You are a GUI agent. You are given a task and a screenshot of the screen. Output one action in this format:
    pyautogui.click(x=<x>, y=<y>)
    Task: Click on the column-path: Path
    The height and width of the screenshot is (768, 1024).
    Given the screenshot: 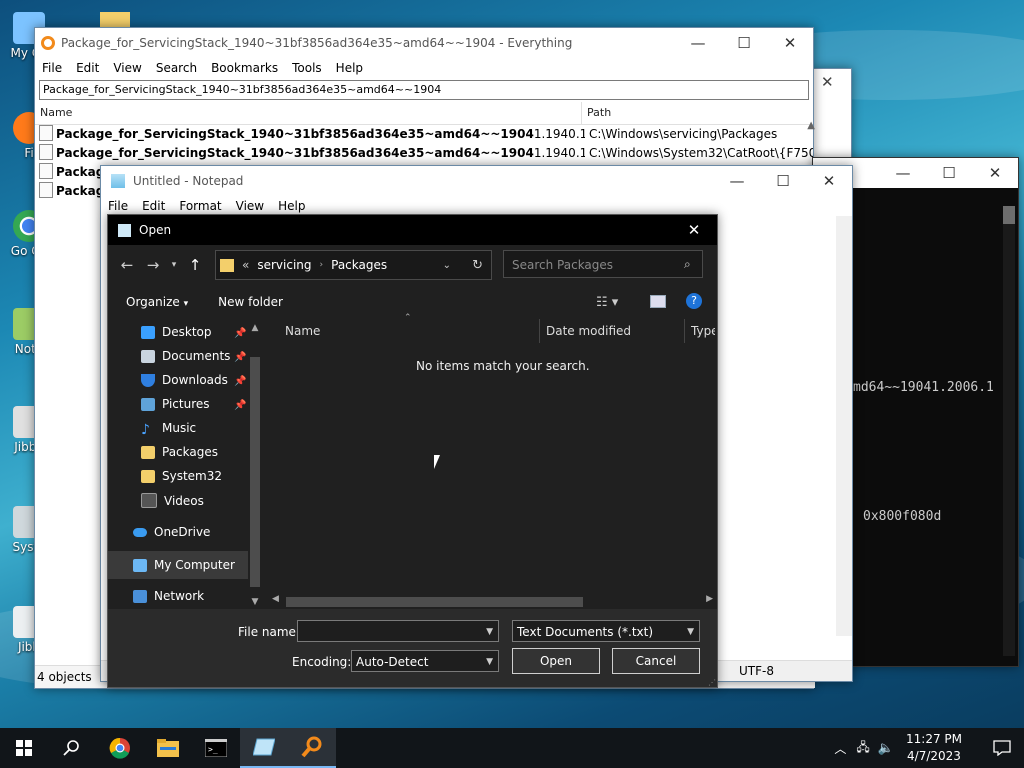 What is the action you would take?
    pyautogui.click(x=596, y=113)
    